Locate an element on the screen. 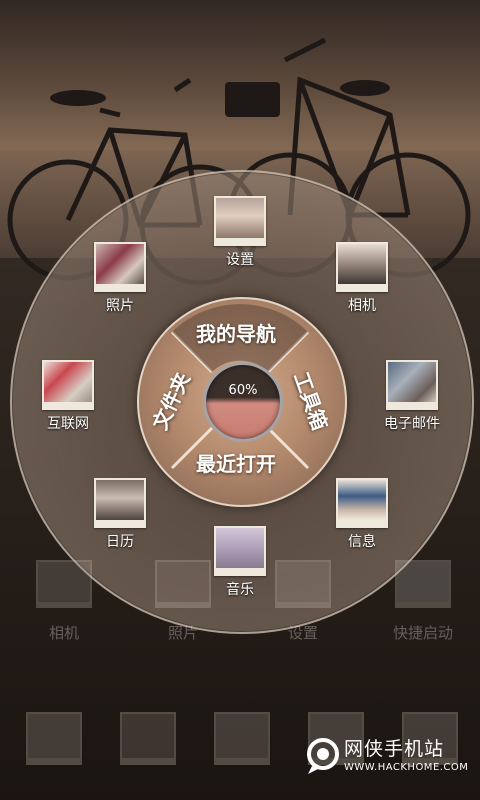  watermark-title: 网侠手机站 is located at coordinates (394, 749).